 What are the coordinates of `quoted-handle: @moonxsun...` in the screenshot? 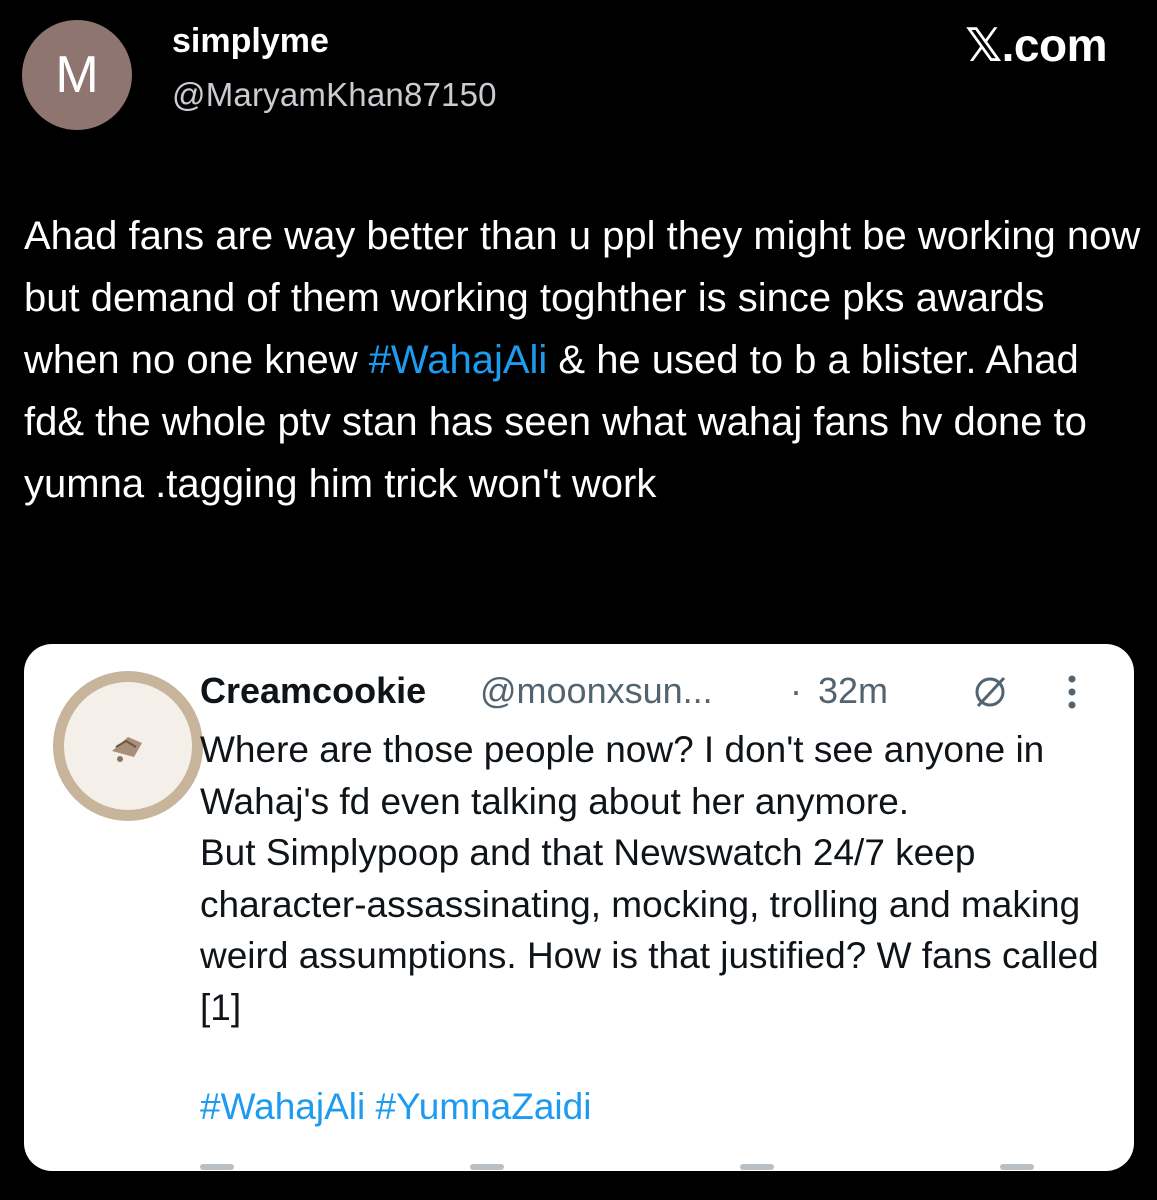 It's located at (596, 691).